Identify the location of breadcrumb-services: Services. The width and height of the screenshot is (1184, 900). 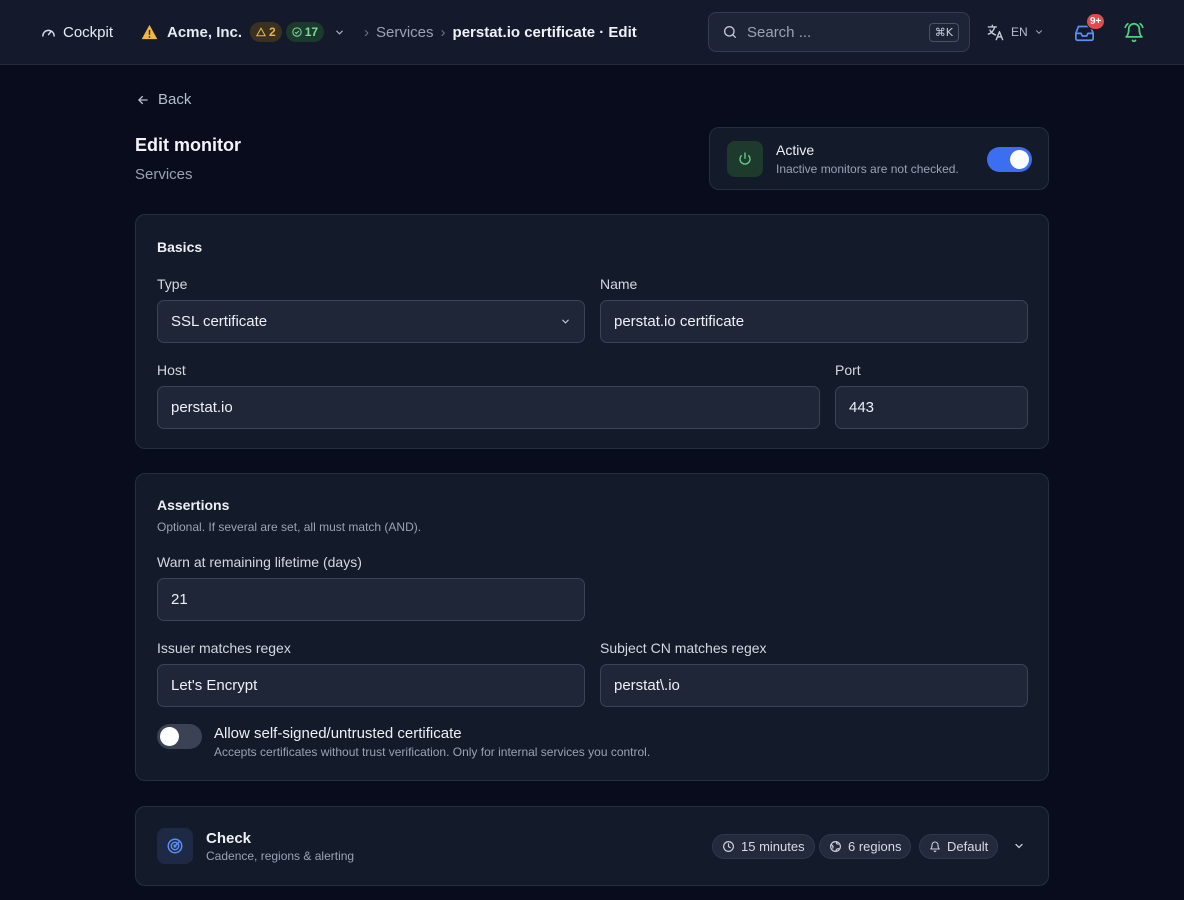
(405, 32).